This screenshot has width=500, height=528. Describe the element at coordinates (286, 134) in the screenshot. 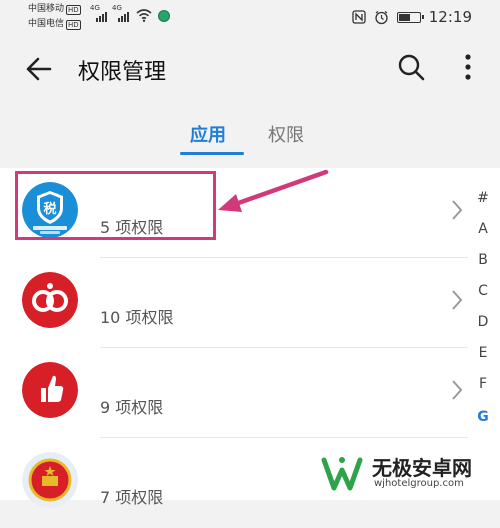

I see `tab-permissions: 权限` at that location.